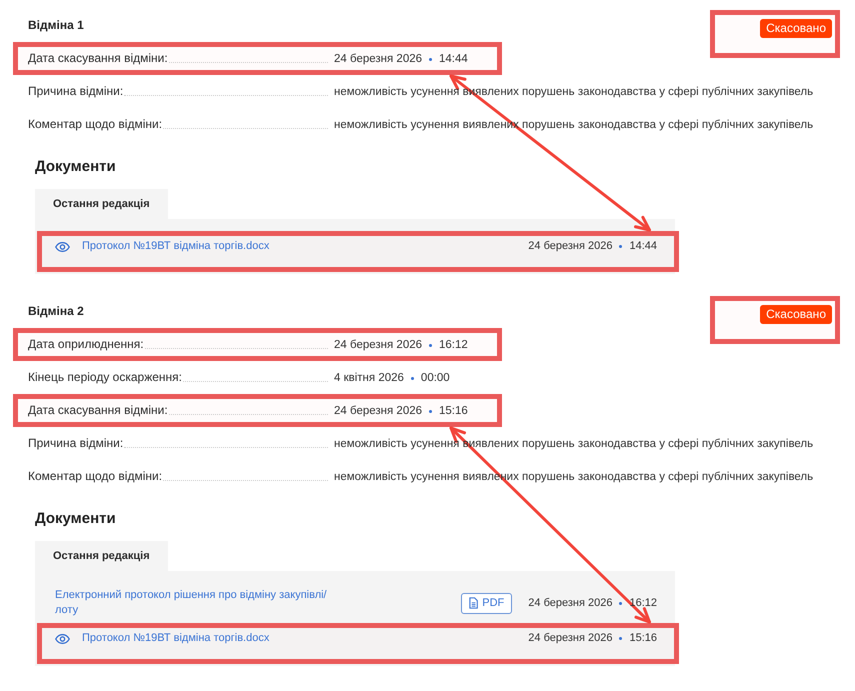 This screenshot has width=855, height=691. Describe the element at coordinates (435, 378) in the screenshot. I see `time-text: 00:00` at that location.